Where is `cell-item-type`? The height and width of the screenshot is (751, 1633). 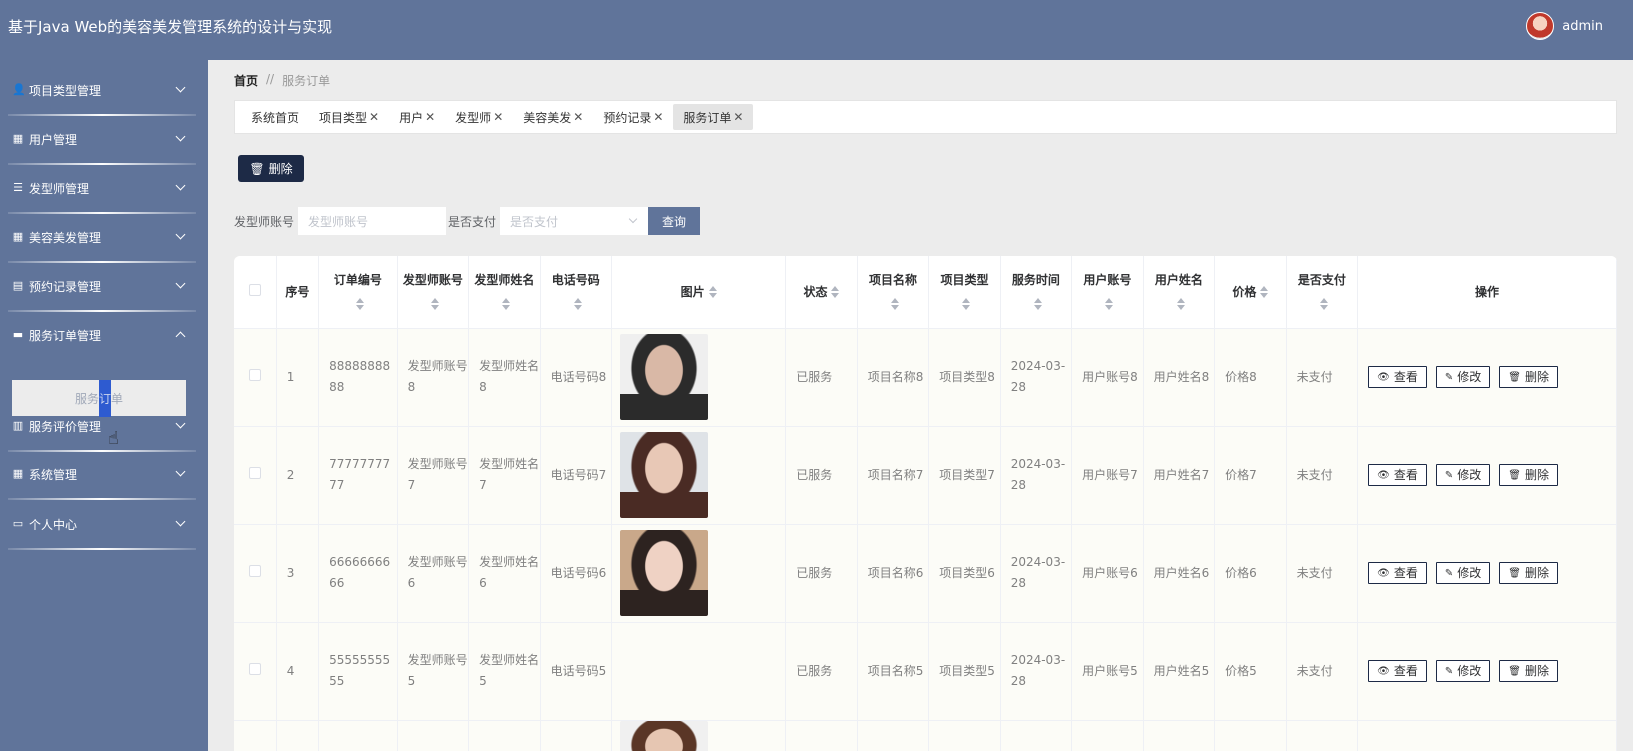 cell-item-type is located at coordinates (964, 735).